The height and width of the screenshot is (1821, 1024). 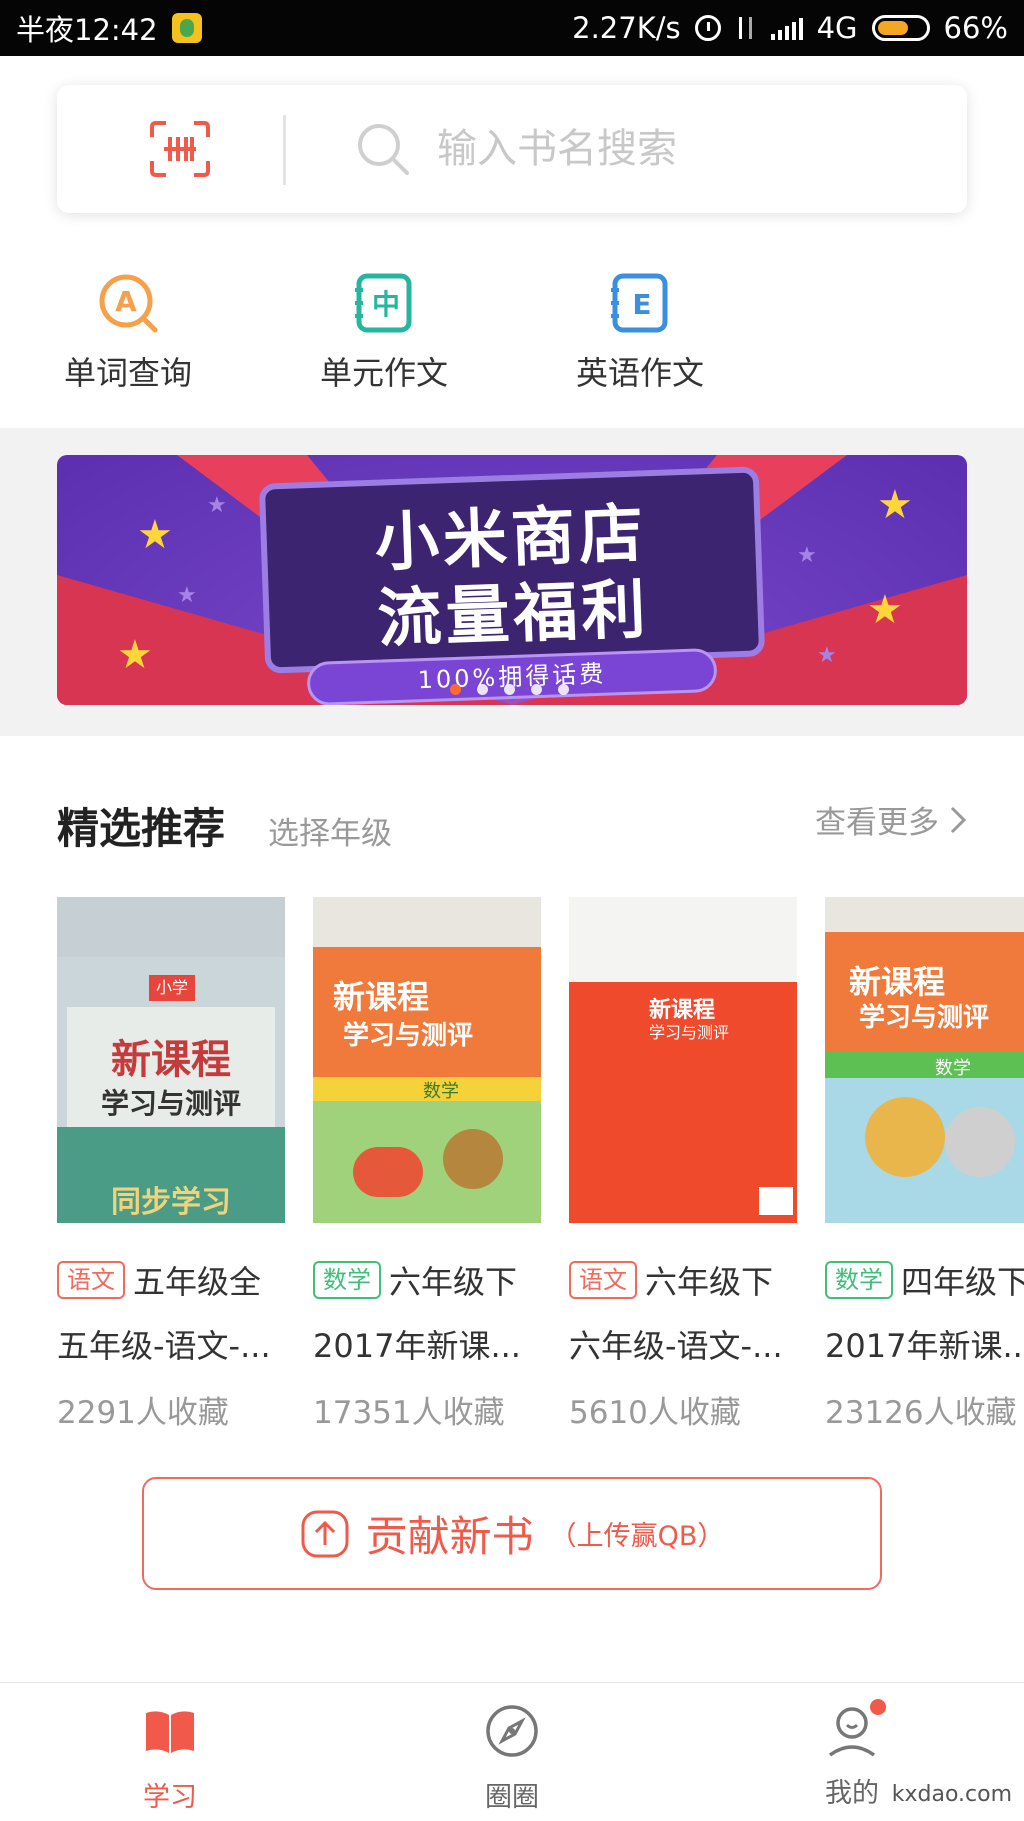 I want to click on see-more-label: 查看更多, so click(x=877, y=823).